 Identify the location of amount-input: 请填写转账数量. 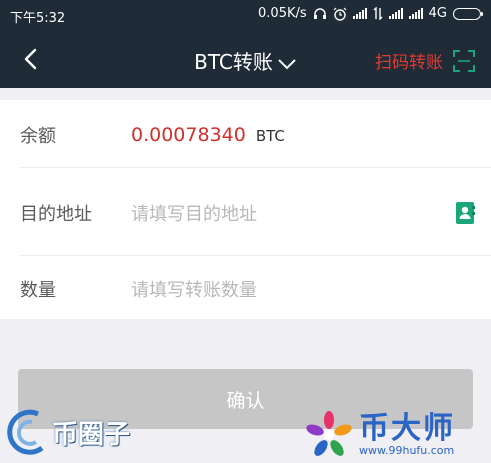
(194, 289).